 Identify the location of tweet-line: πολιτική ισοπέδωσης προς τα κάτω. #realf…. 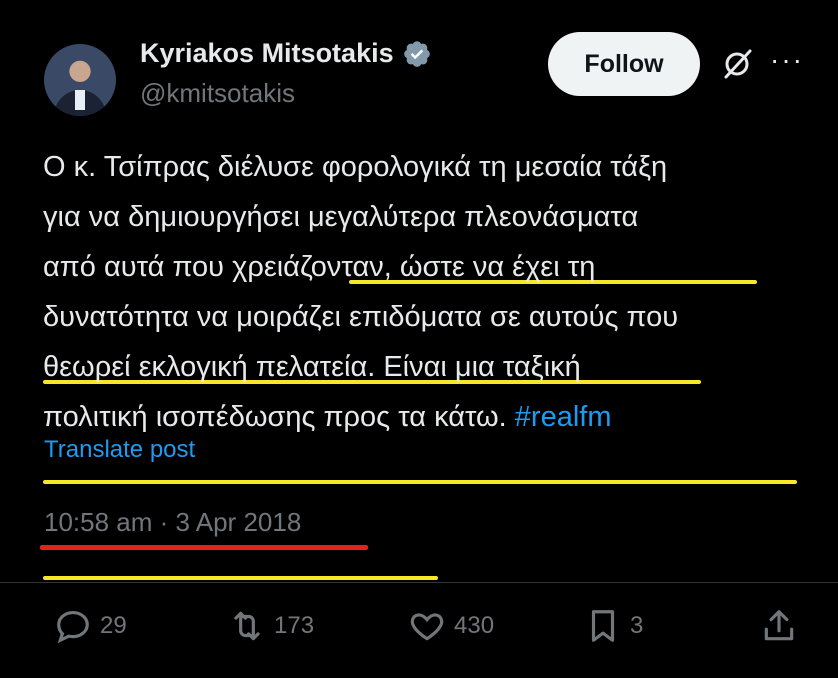
(423, 417).